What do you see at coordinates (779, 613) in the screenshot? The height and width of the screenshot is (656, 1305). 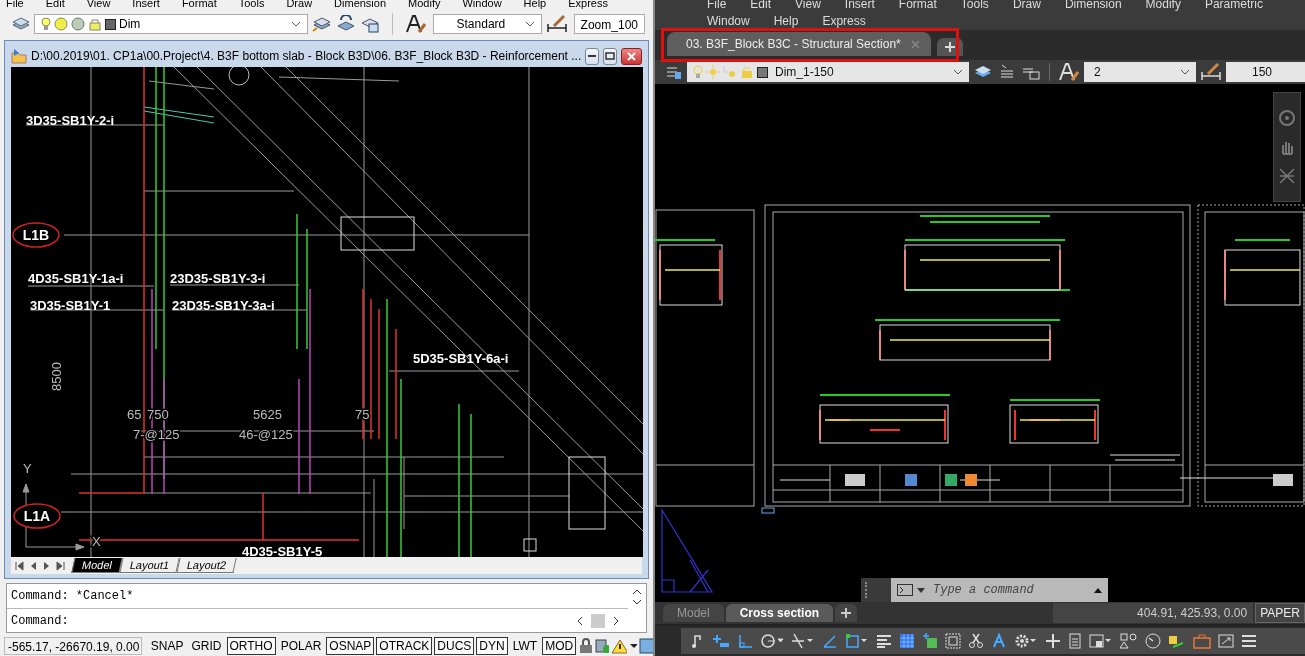 I see `layout-tab: Cross section` at bounding box center [779, 613].